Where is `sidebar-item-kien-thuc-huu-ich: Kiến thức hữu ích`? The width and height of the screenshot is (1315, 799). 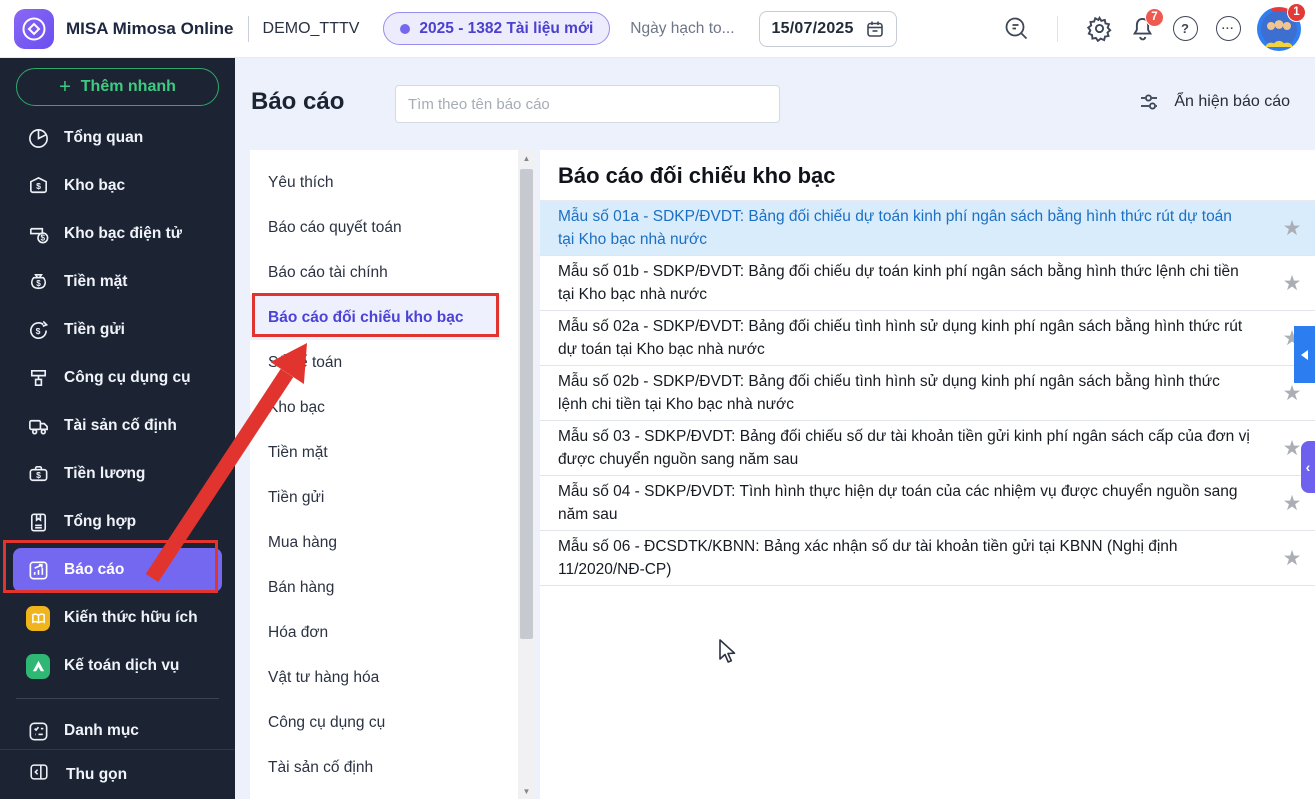 sidebar-item-kien-thuc-huu-ich: Kiến thức hữu ích is located at coordinates (117, 618).